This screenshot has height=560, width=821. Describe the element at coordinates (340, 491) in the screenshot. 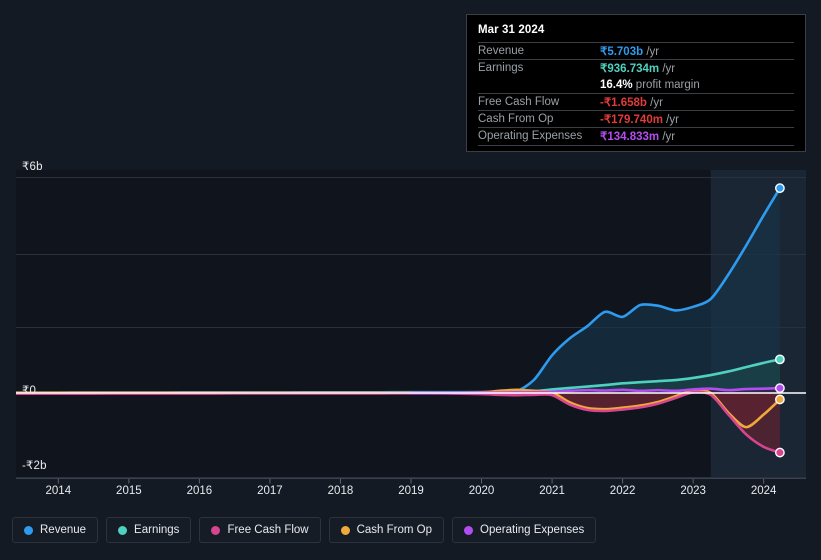

I see `x-axis-label-2018: 2018` at that location.